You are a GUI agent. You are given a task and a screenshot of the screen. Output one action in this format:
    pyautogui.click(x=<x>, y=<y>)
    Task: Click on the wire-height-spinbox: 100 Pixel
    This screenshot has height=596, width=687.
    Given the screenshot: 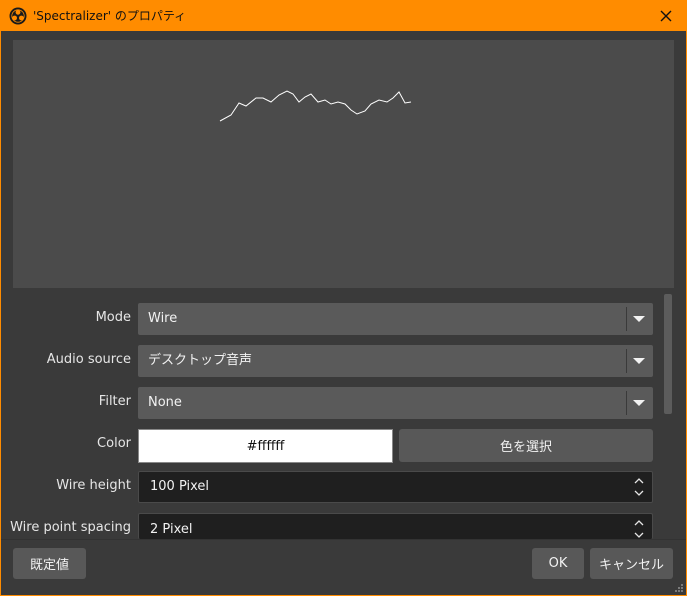 What is the action you would take?
    pyautogui.click(x=395, y=487)
    